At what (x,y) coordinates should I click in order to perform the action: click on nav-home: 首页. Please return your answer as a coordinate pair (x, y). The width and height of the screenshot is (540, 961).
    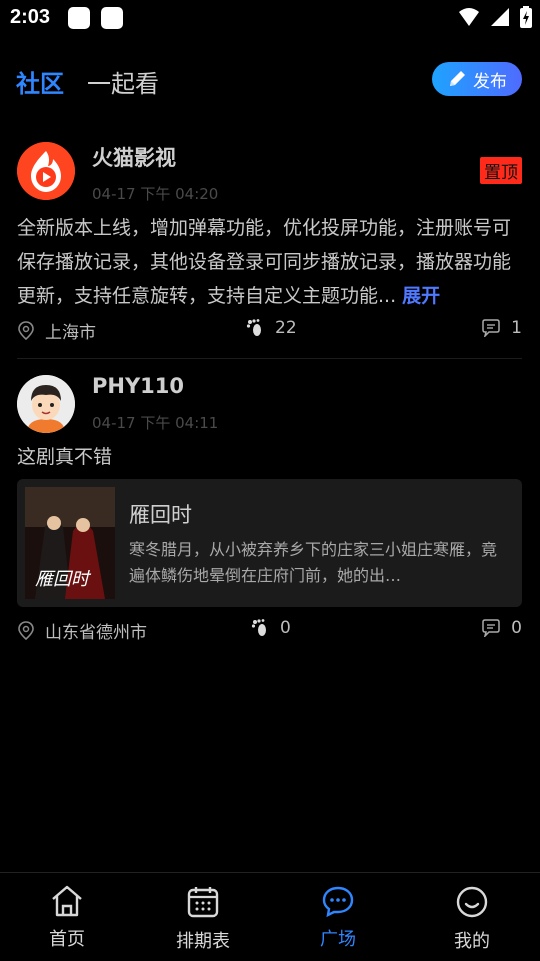
    Looking at the image, I should click on (67, 918).